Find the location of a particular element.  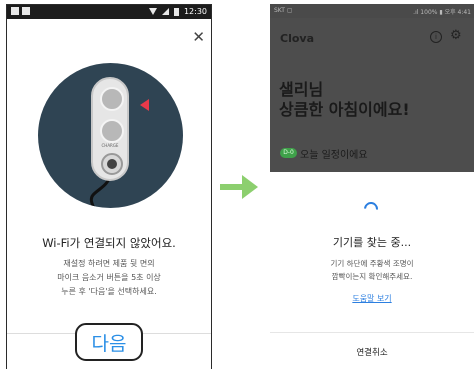

device-illustration: CHARGE is located at coordinates (110, 135).